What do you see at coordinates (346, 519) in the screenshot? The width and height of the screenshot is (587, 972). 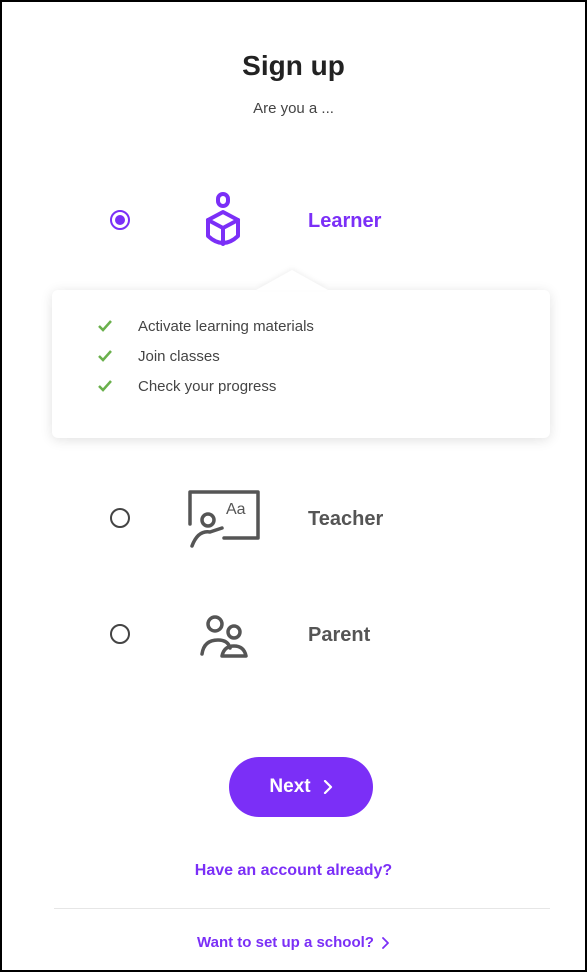 I see `teacher-label: Teacher` at bounding box center [346, 519].